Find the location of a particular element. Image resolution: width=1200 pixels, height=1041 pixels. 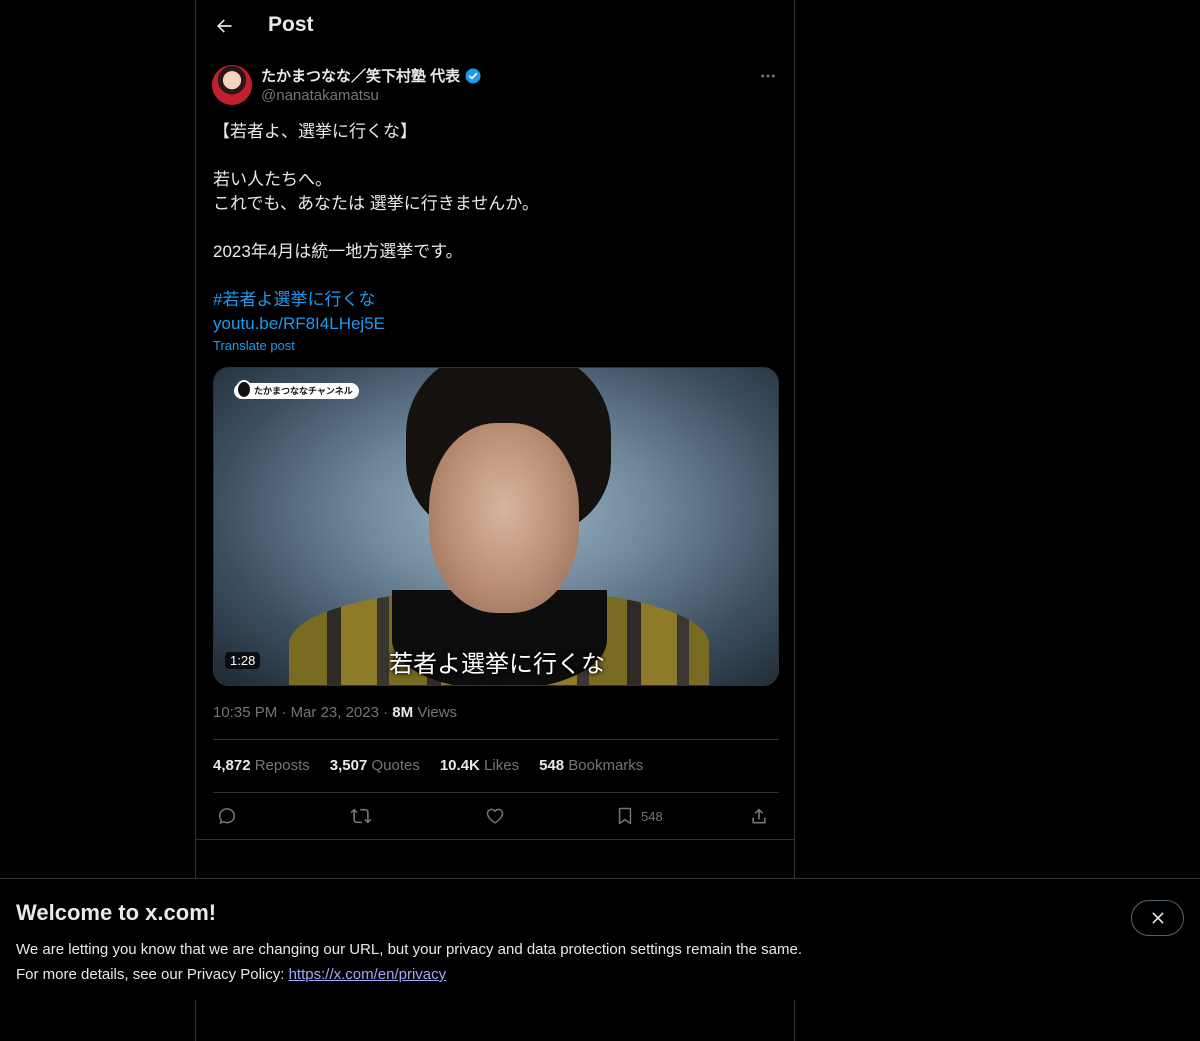

share-button is located at coordinates (759, 816).